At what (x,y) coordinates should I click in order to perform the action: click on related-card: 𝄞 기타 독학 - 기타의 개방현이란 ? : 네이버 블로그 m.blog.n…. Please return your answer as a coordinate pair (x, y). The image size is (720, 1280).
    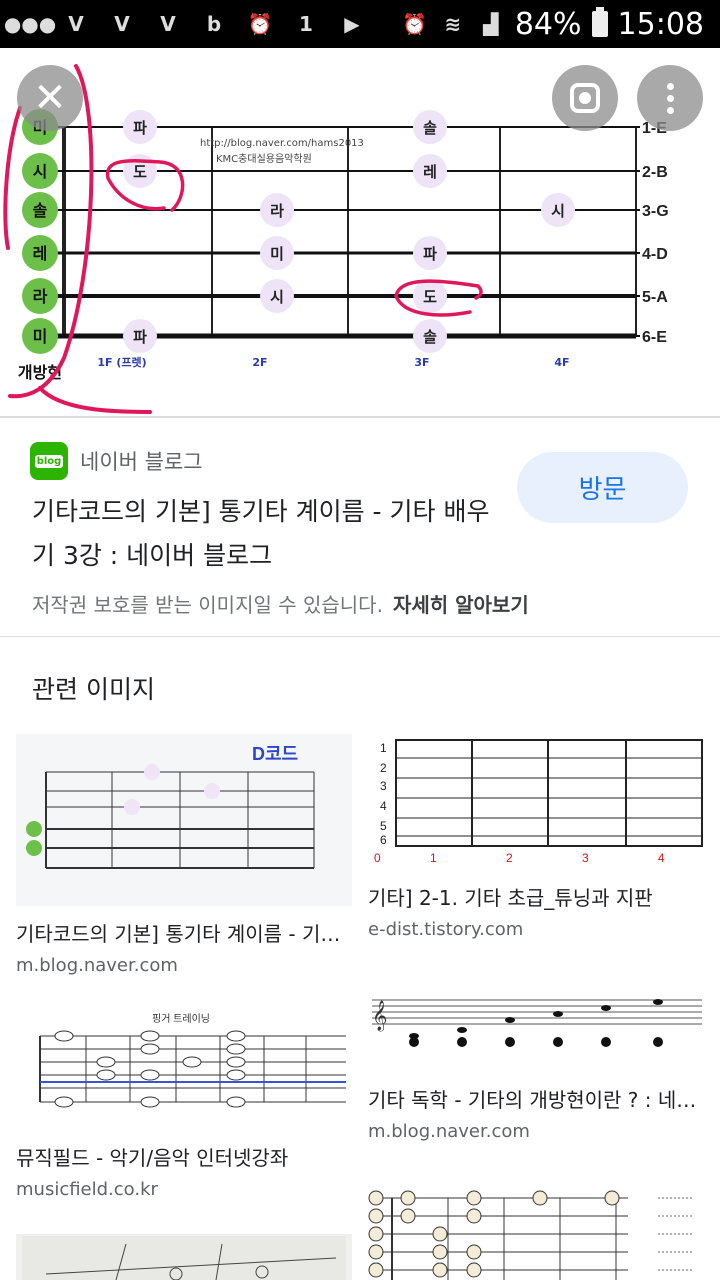
    Looking at the image, I should click on (536, 1058).